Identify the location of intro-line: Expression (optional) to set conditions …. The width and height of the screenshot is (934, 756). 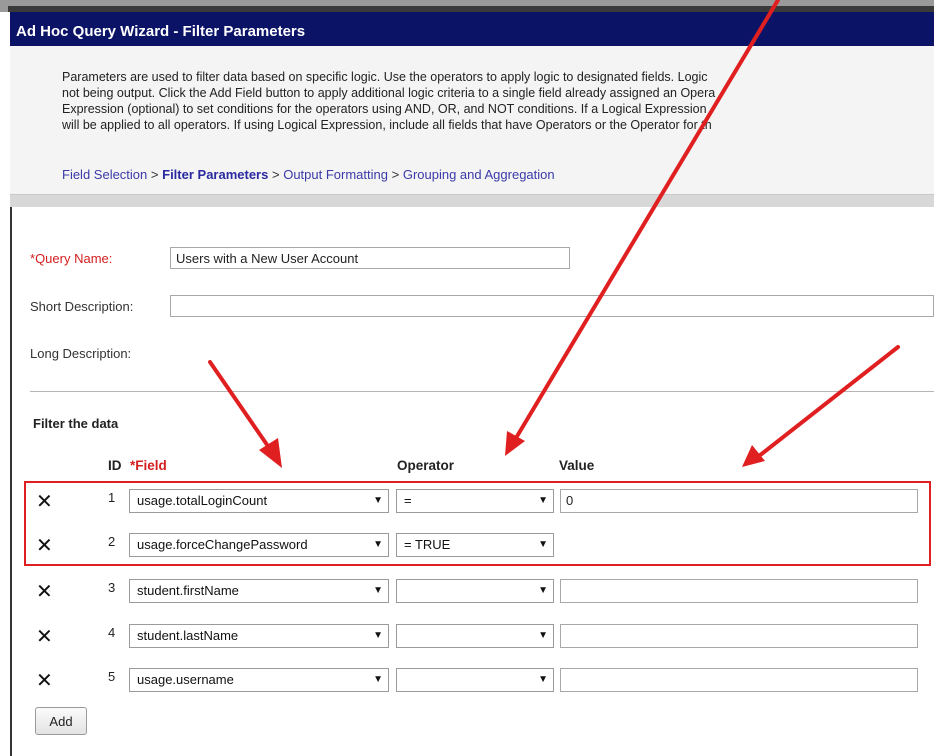
(384, 109).